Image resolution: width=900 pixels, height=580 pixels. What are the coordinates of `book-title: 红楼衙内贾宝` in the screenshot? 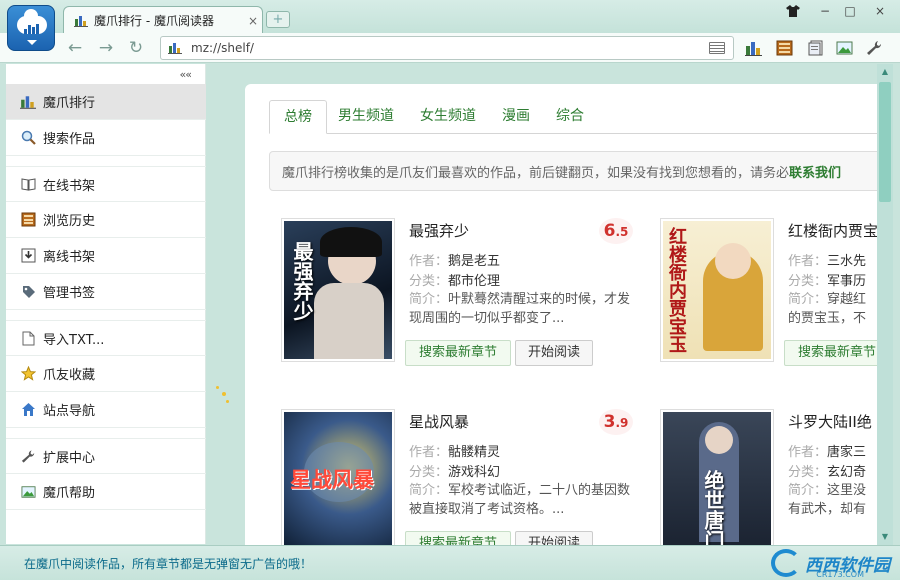 It's located at (832, 230).